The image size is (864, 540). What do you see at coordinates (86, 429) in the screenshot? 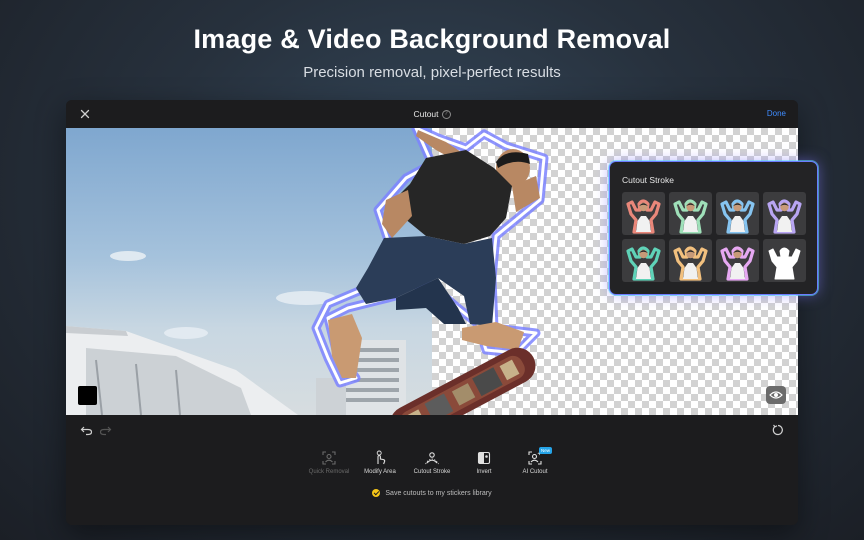
I see `undo-icon` at bounding box center [86, 429].